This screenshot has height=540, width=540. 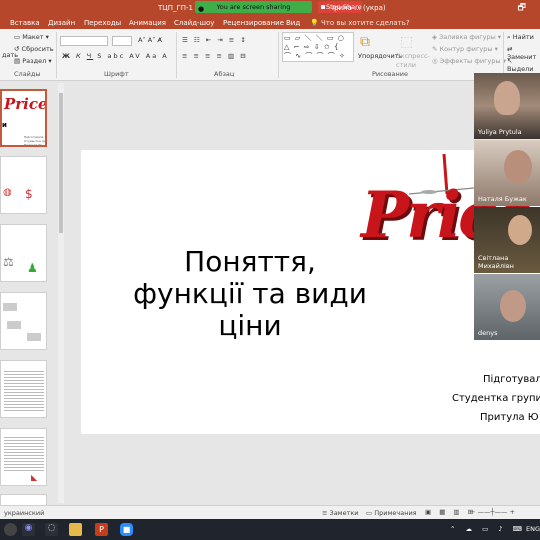 I want to click on section-button: ▤ Раздел ▾, so click(x=33, y=61).